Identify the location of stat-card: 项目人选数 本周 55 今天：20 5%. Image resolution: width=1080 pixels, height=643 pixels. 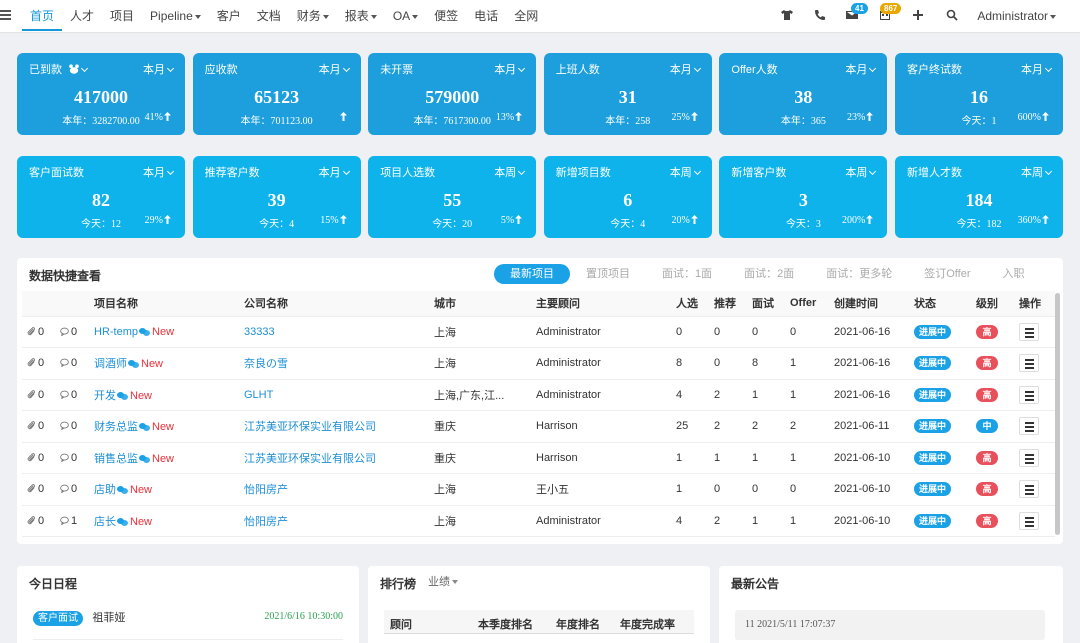
(452, 197).